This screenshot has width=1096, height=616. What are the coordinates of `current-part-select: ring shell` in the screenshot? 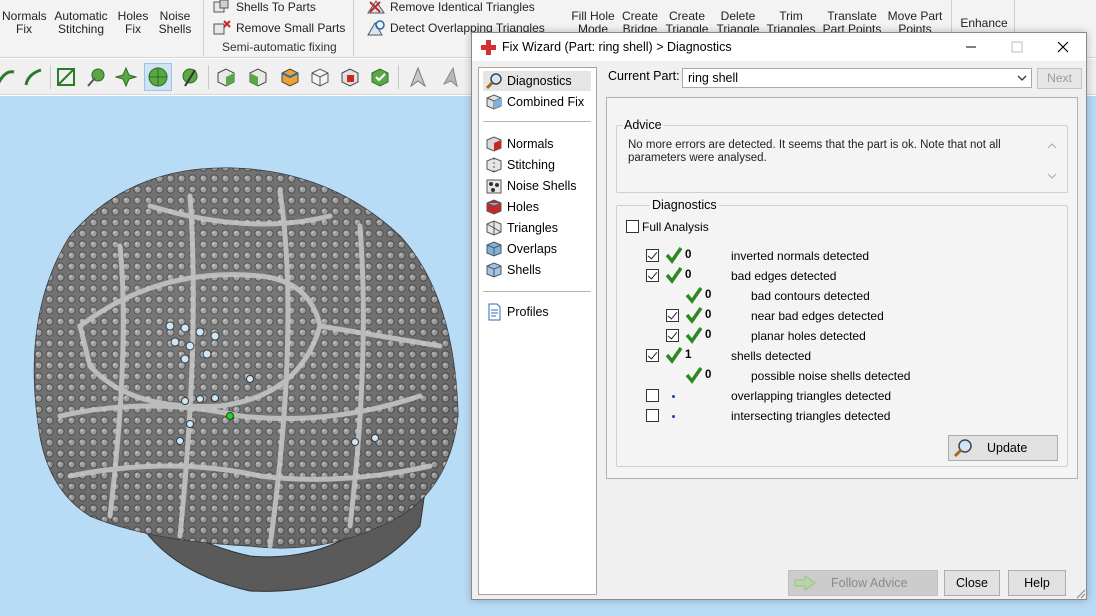 It's located at (857, 78).